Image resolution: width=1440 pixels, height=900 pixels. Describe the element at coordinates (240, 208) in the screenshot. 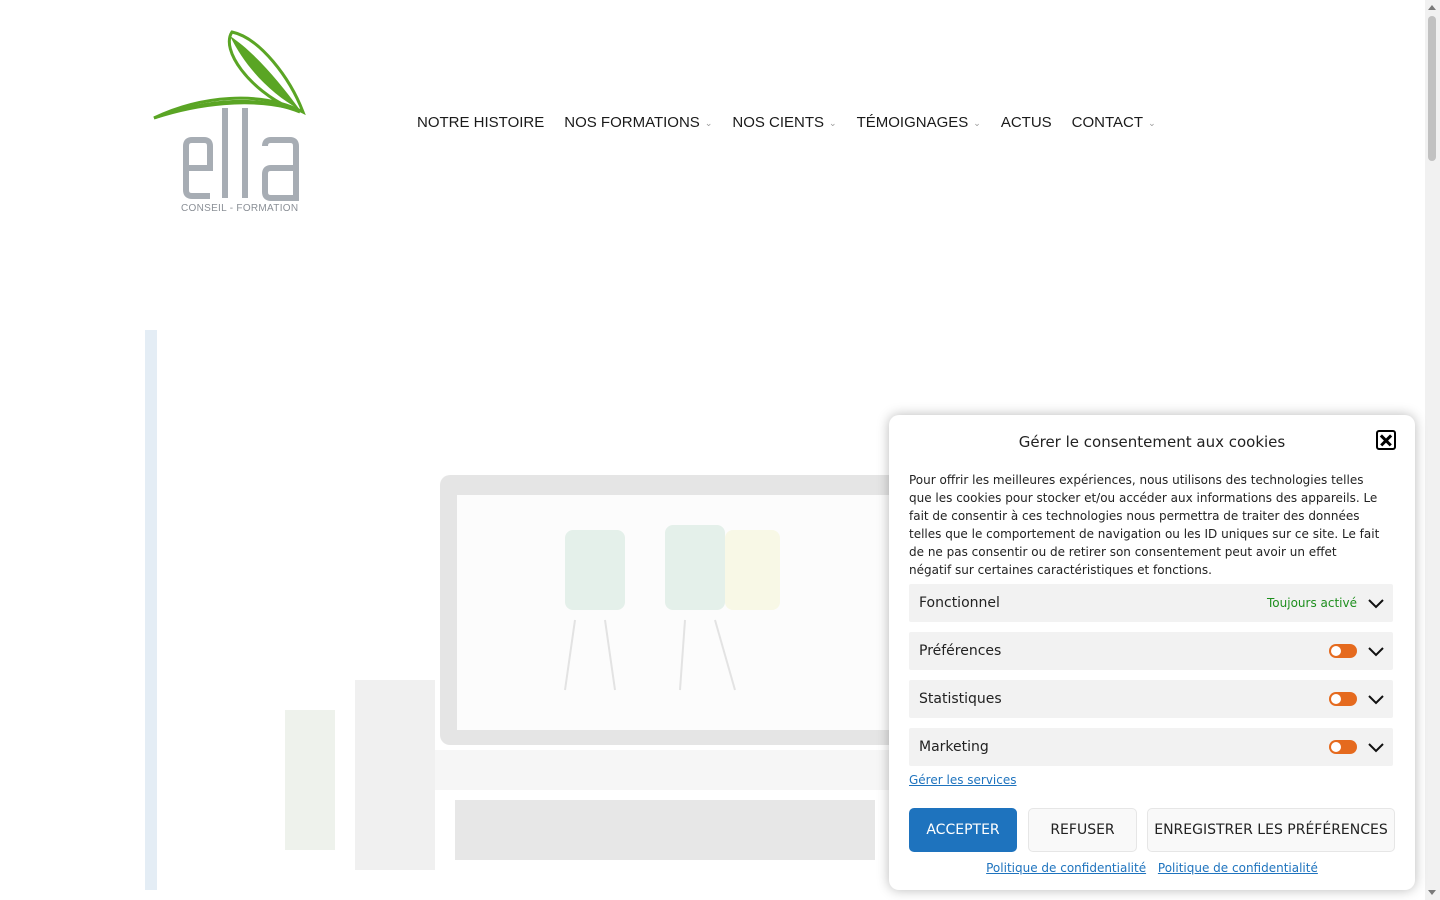

I see `logo-subtitle: CONSEIL - FORMATION` at that location.